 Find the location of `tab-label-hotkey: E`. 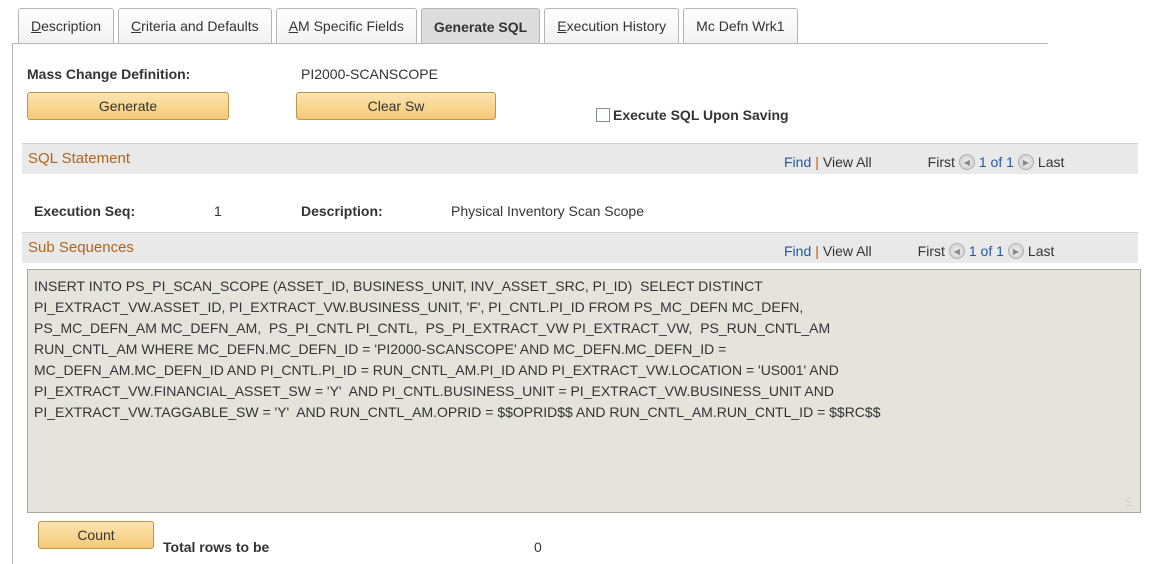

tab-label-hotkey: E is located at coordinates (562, 26).